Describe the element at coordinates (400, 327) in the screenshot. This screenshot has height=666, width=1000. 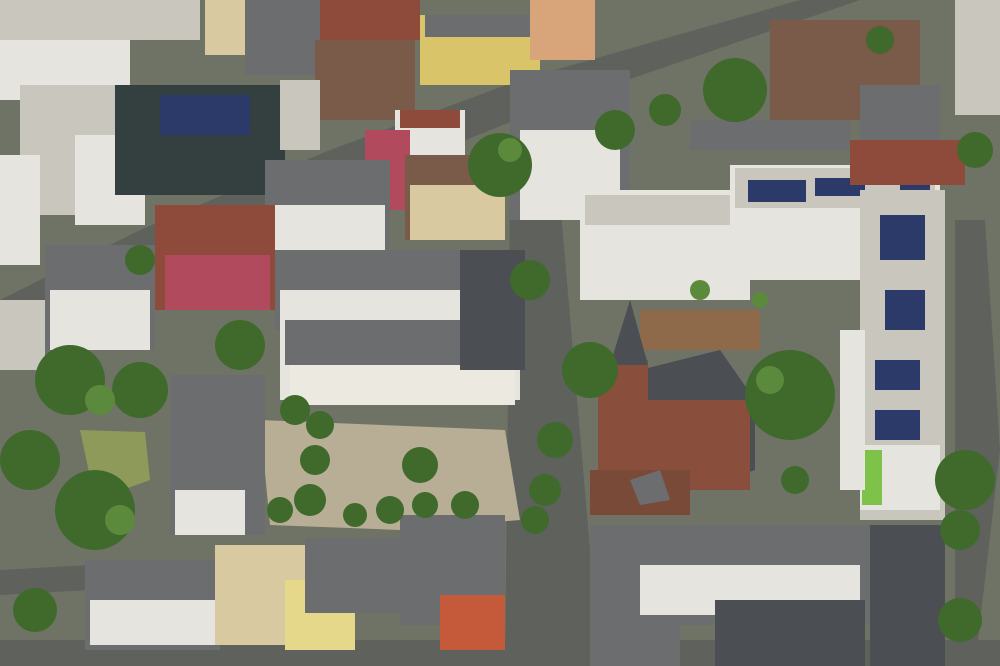
I see `building-center-school` at that location.